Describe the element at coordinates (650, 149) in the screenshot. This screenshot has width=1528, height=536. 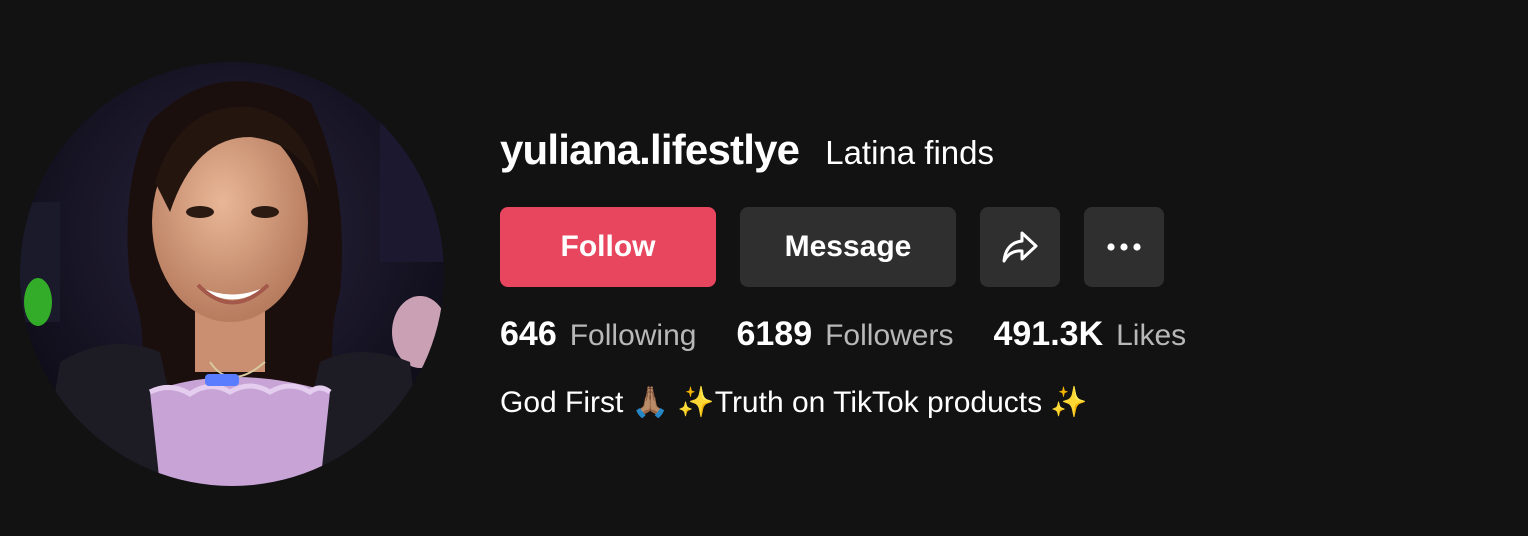
I see `username: yuliana.lifestlye` at that location.